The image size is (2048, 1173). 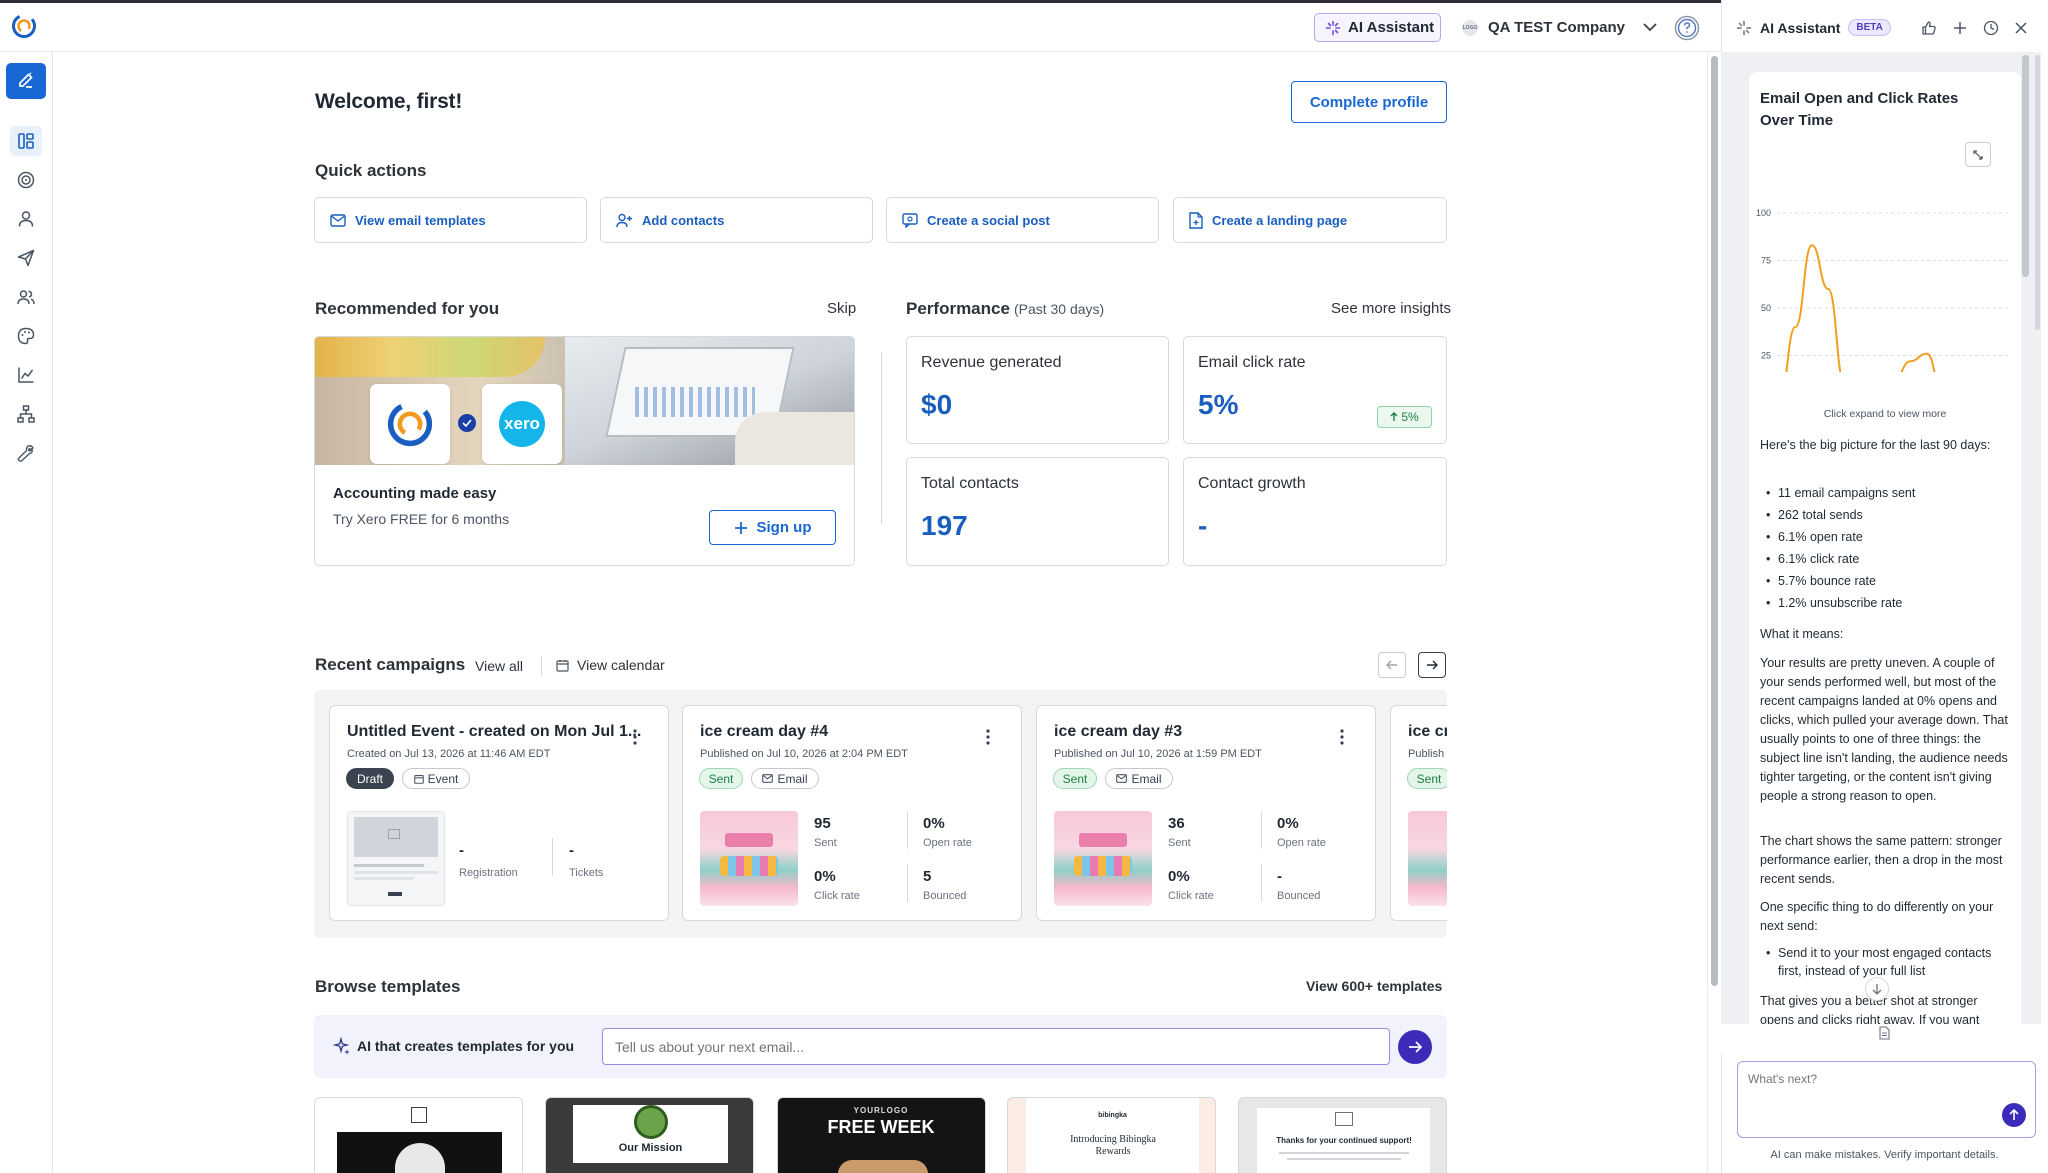 I want to click on campaign-card: ice cr Publish Sent, so click(x=1418, y=813).